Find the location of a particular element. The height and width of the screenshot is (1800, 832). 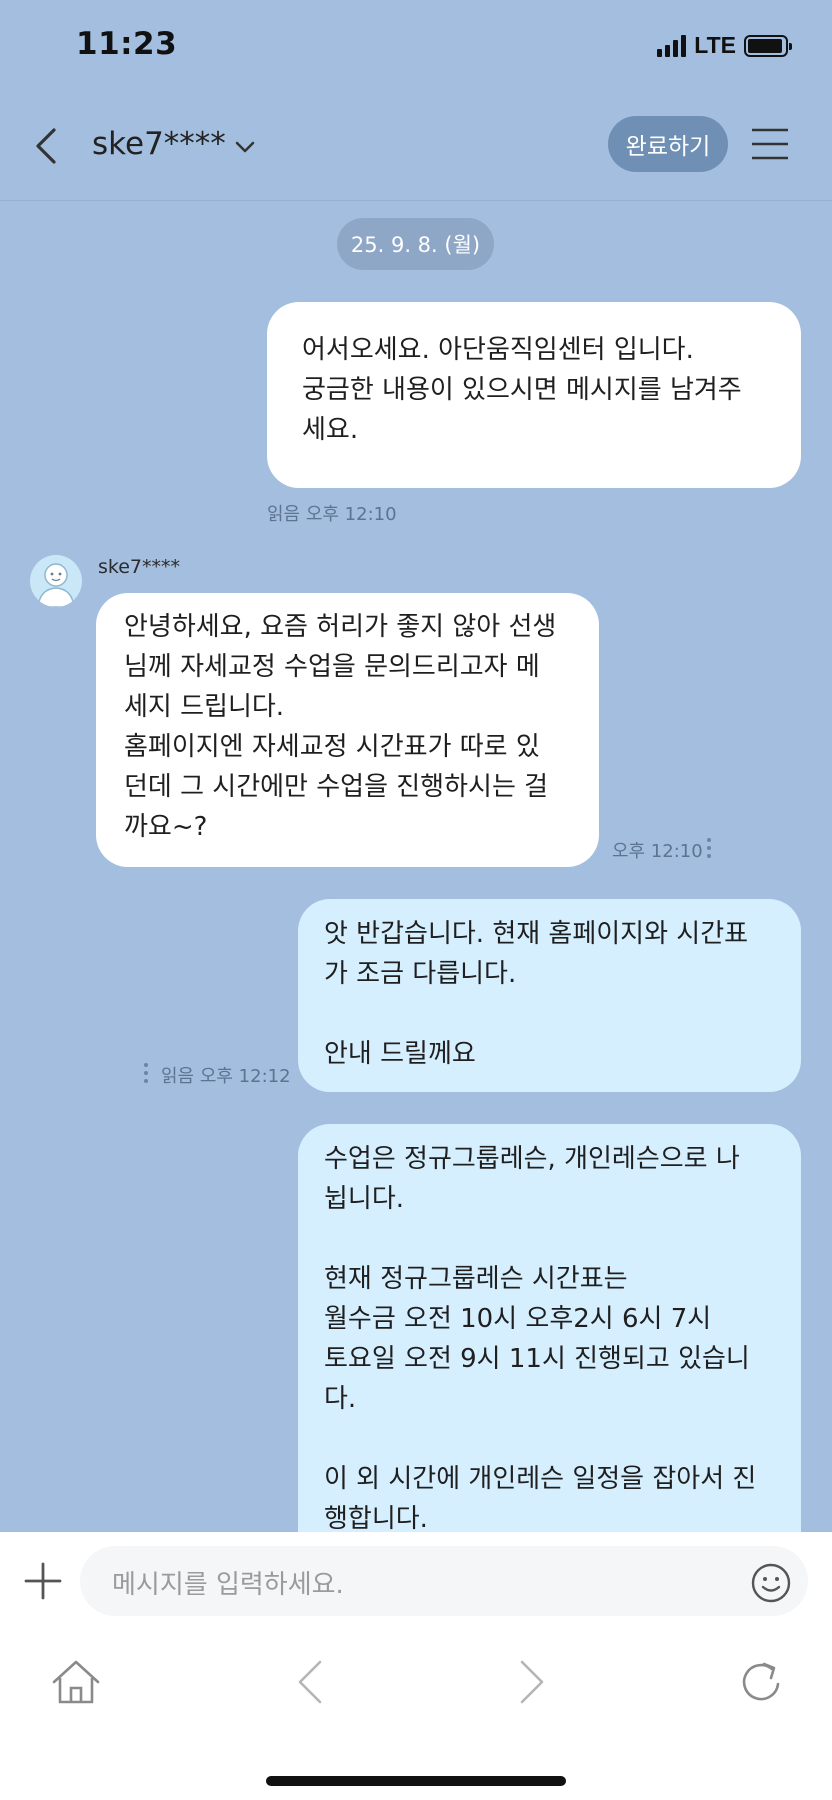

plus-icon is located at coordinates (43, 1581).